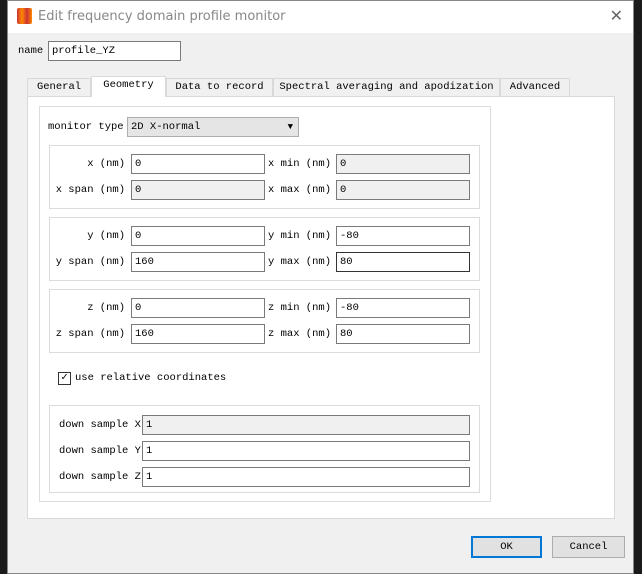 The image size is (642, 574). I want to click on tab-data-to-record: Data to record, so click(219, 87).